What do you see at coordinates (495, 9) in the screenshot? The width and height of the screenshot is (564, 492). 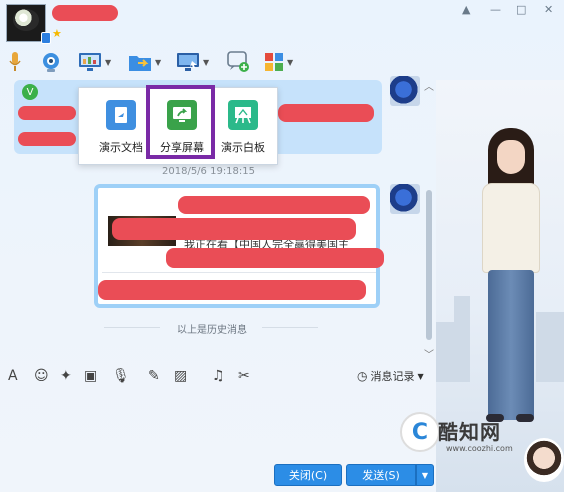 I see `minimize-button: —` at bounding box center [495, 9].